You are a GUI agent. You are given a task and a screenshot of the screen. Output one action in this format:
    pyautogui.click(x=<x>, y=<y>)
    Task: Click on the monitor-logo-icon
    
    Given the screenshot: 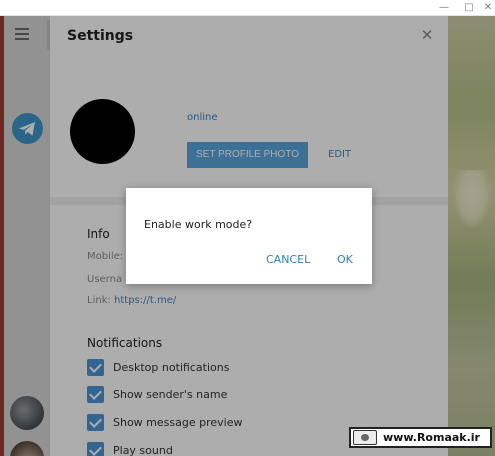 What is the action you would take?
    pyautogui.click(x=365, y=437)
    